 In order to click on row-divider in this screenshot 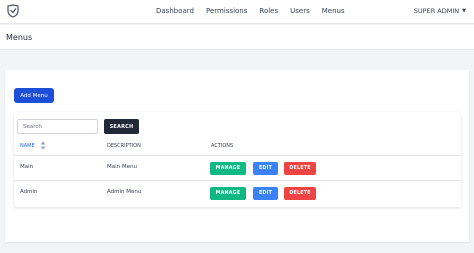, I will do `click(237, 180)`.